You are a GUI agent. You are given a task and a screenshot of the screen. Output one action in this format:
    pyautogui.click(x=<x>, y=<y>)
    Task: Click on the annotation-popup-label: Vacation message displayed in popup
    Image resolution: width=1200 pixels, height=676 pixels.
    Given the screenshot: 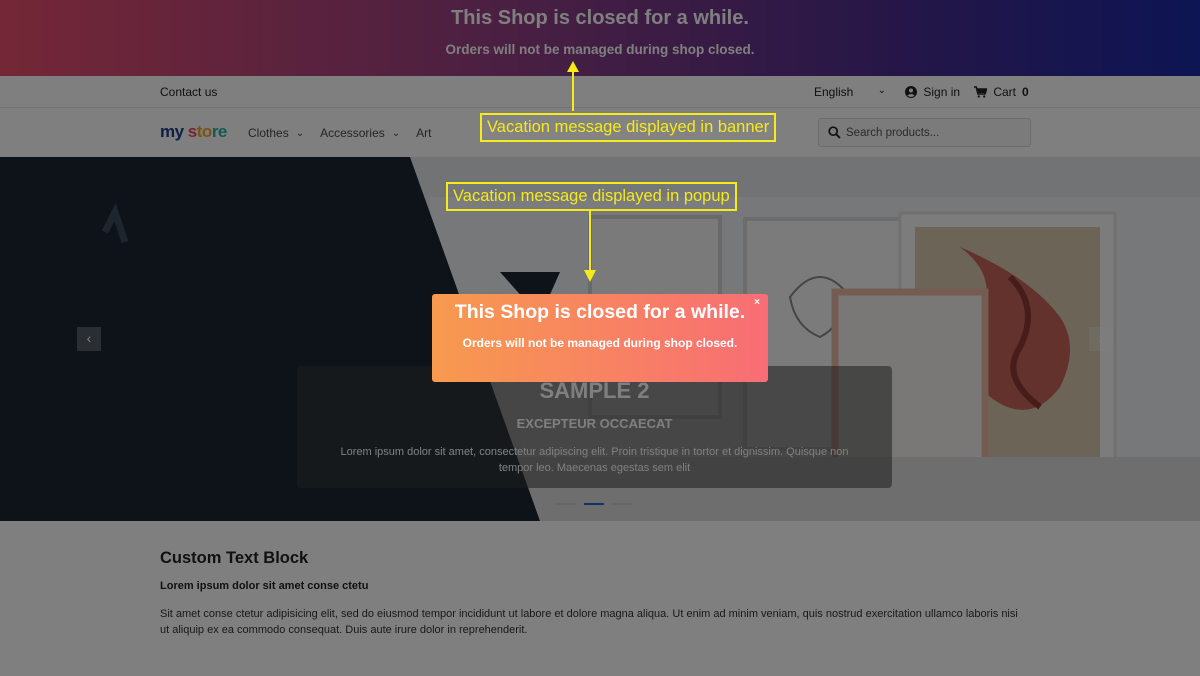 What is the action you would take?
    pyautogui.click(x=591, y=196)
    